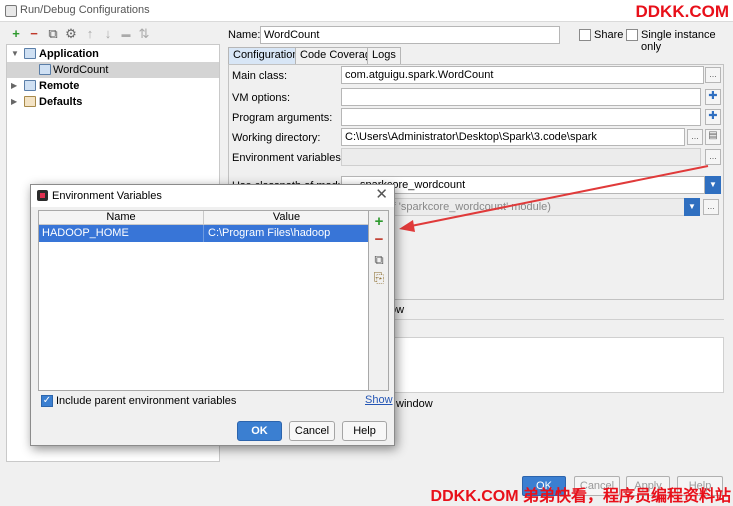  I want to click on close-icon: ✕, so click(381, 195).